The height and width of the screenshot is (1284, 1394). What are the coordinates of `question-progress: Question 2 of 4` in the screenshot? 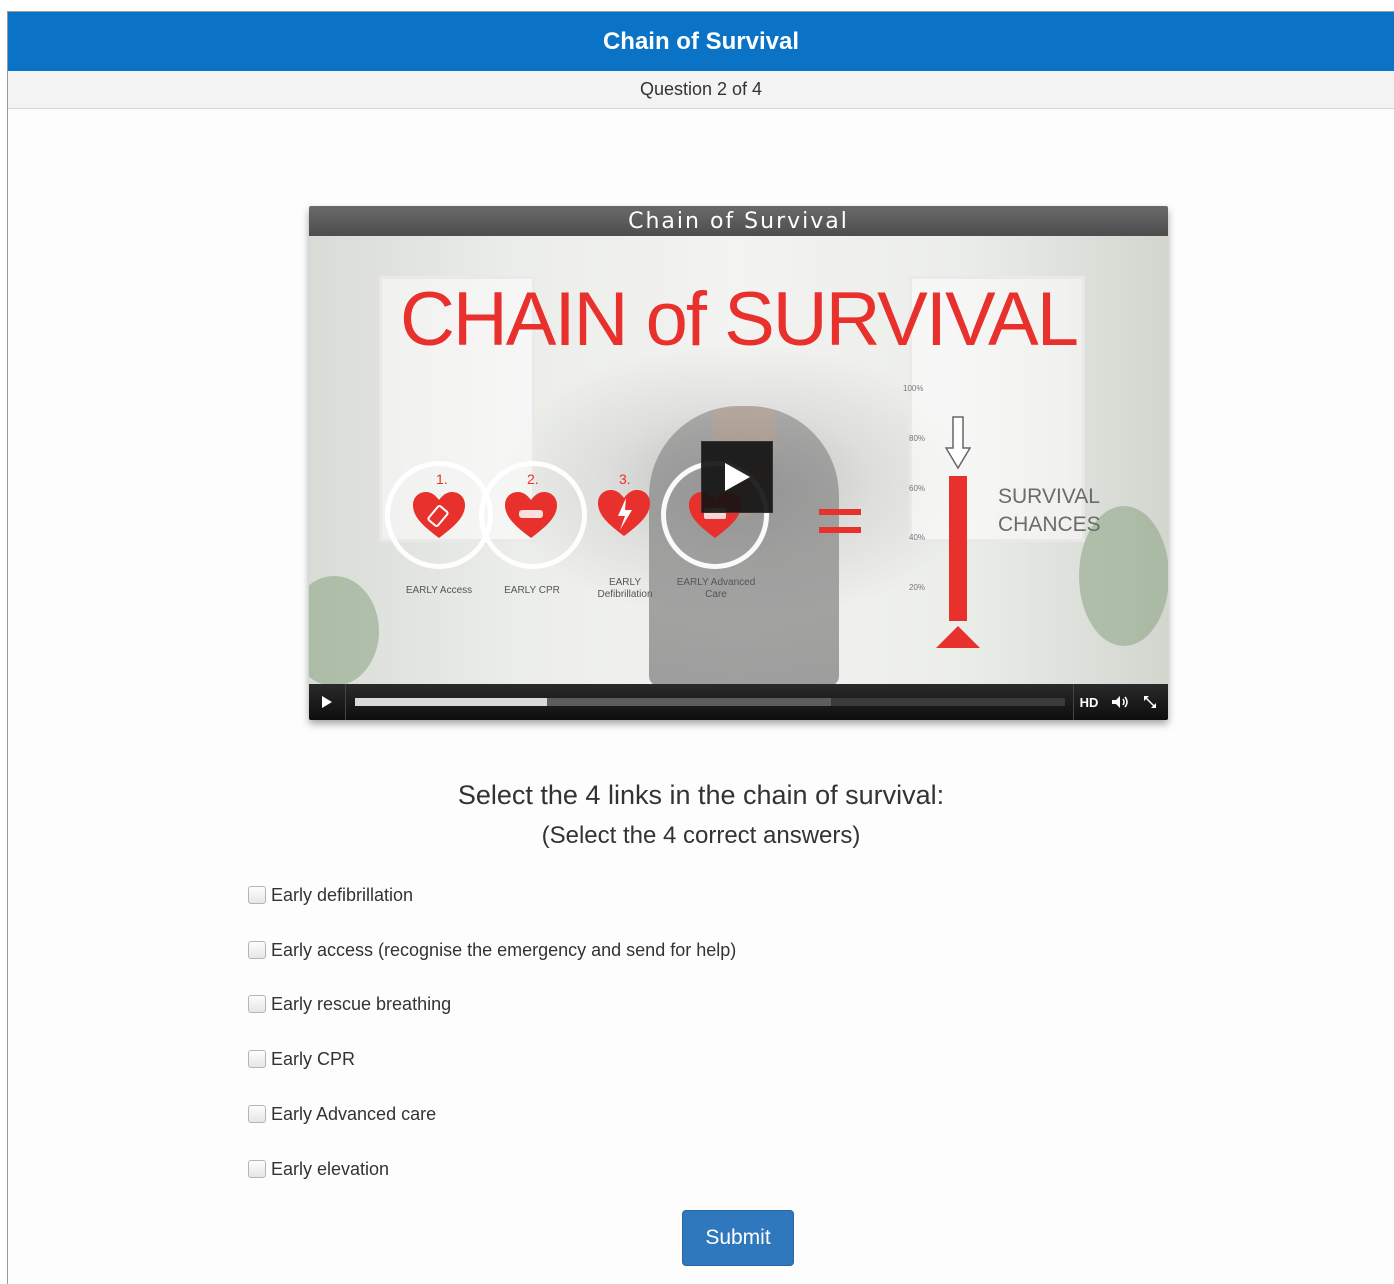 It's located at (701, 90).